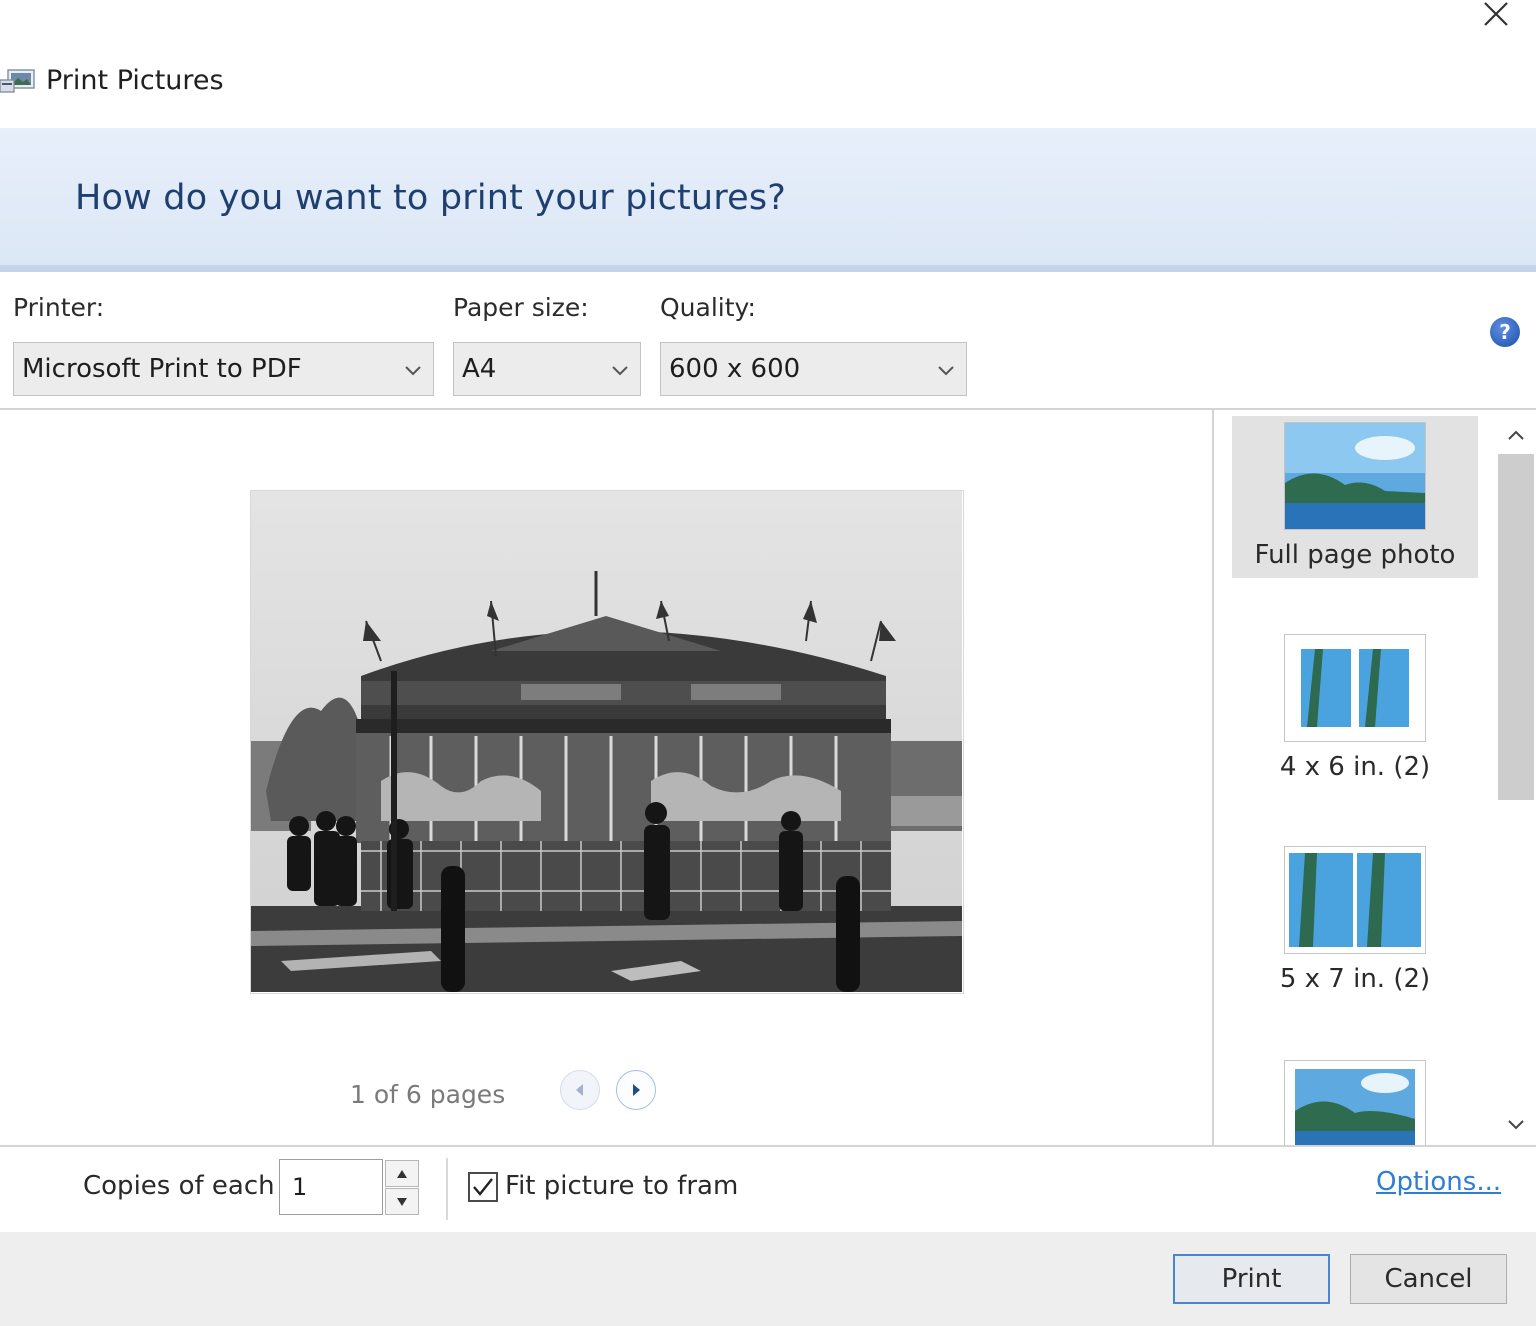 This screenshot has height=1326, width=1536. I want to click on layout-full-page-photo: Full page photo, so click(1355, 497).